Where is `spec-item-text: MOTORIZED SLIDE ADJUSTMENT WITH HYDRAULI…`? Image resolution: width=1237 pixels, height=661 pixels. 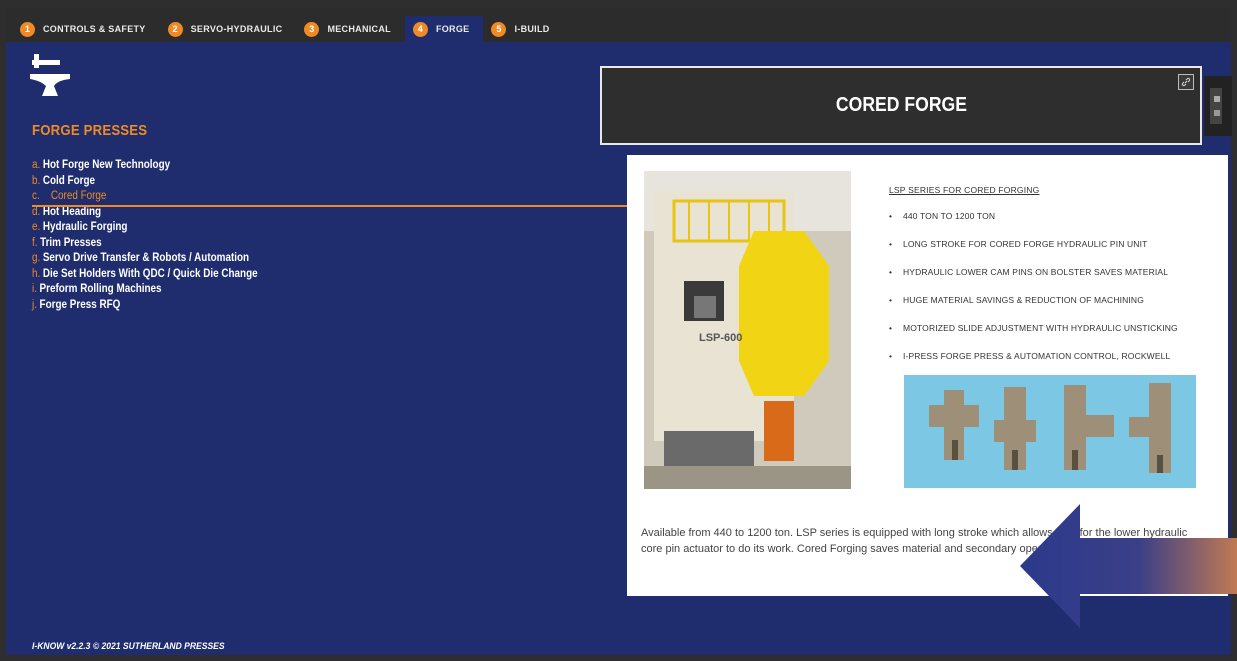
spec-item-text: MOTORIZED SLIDE ADJUSTMENT WITH HYDRAULI… is located at coordinates (1040, 328).